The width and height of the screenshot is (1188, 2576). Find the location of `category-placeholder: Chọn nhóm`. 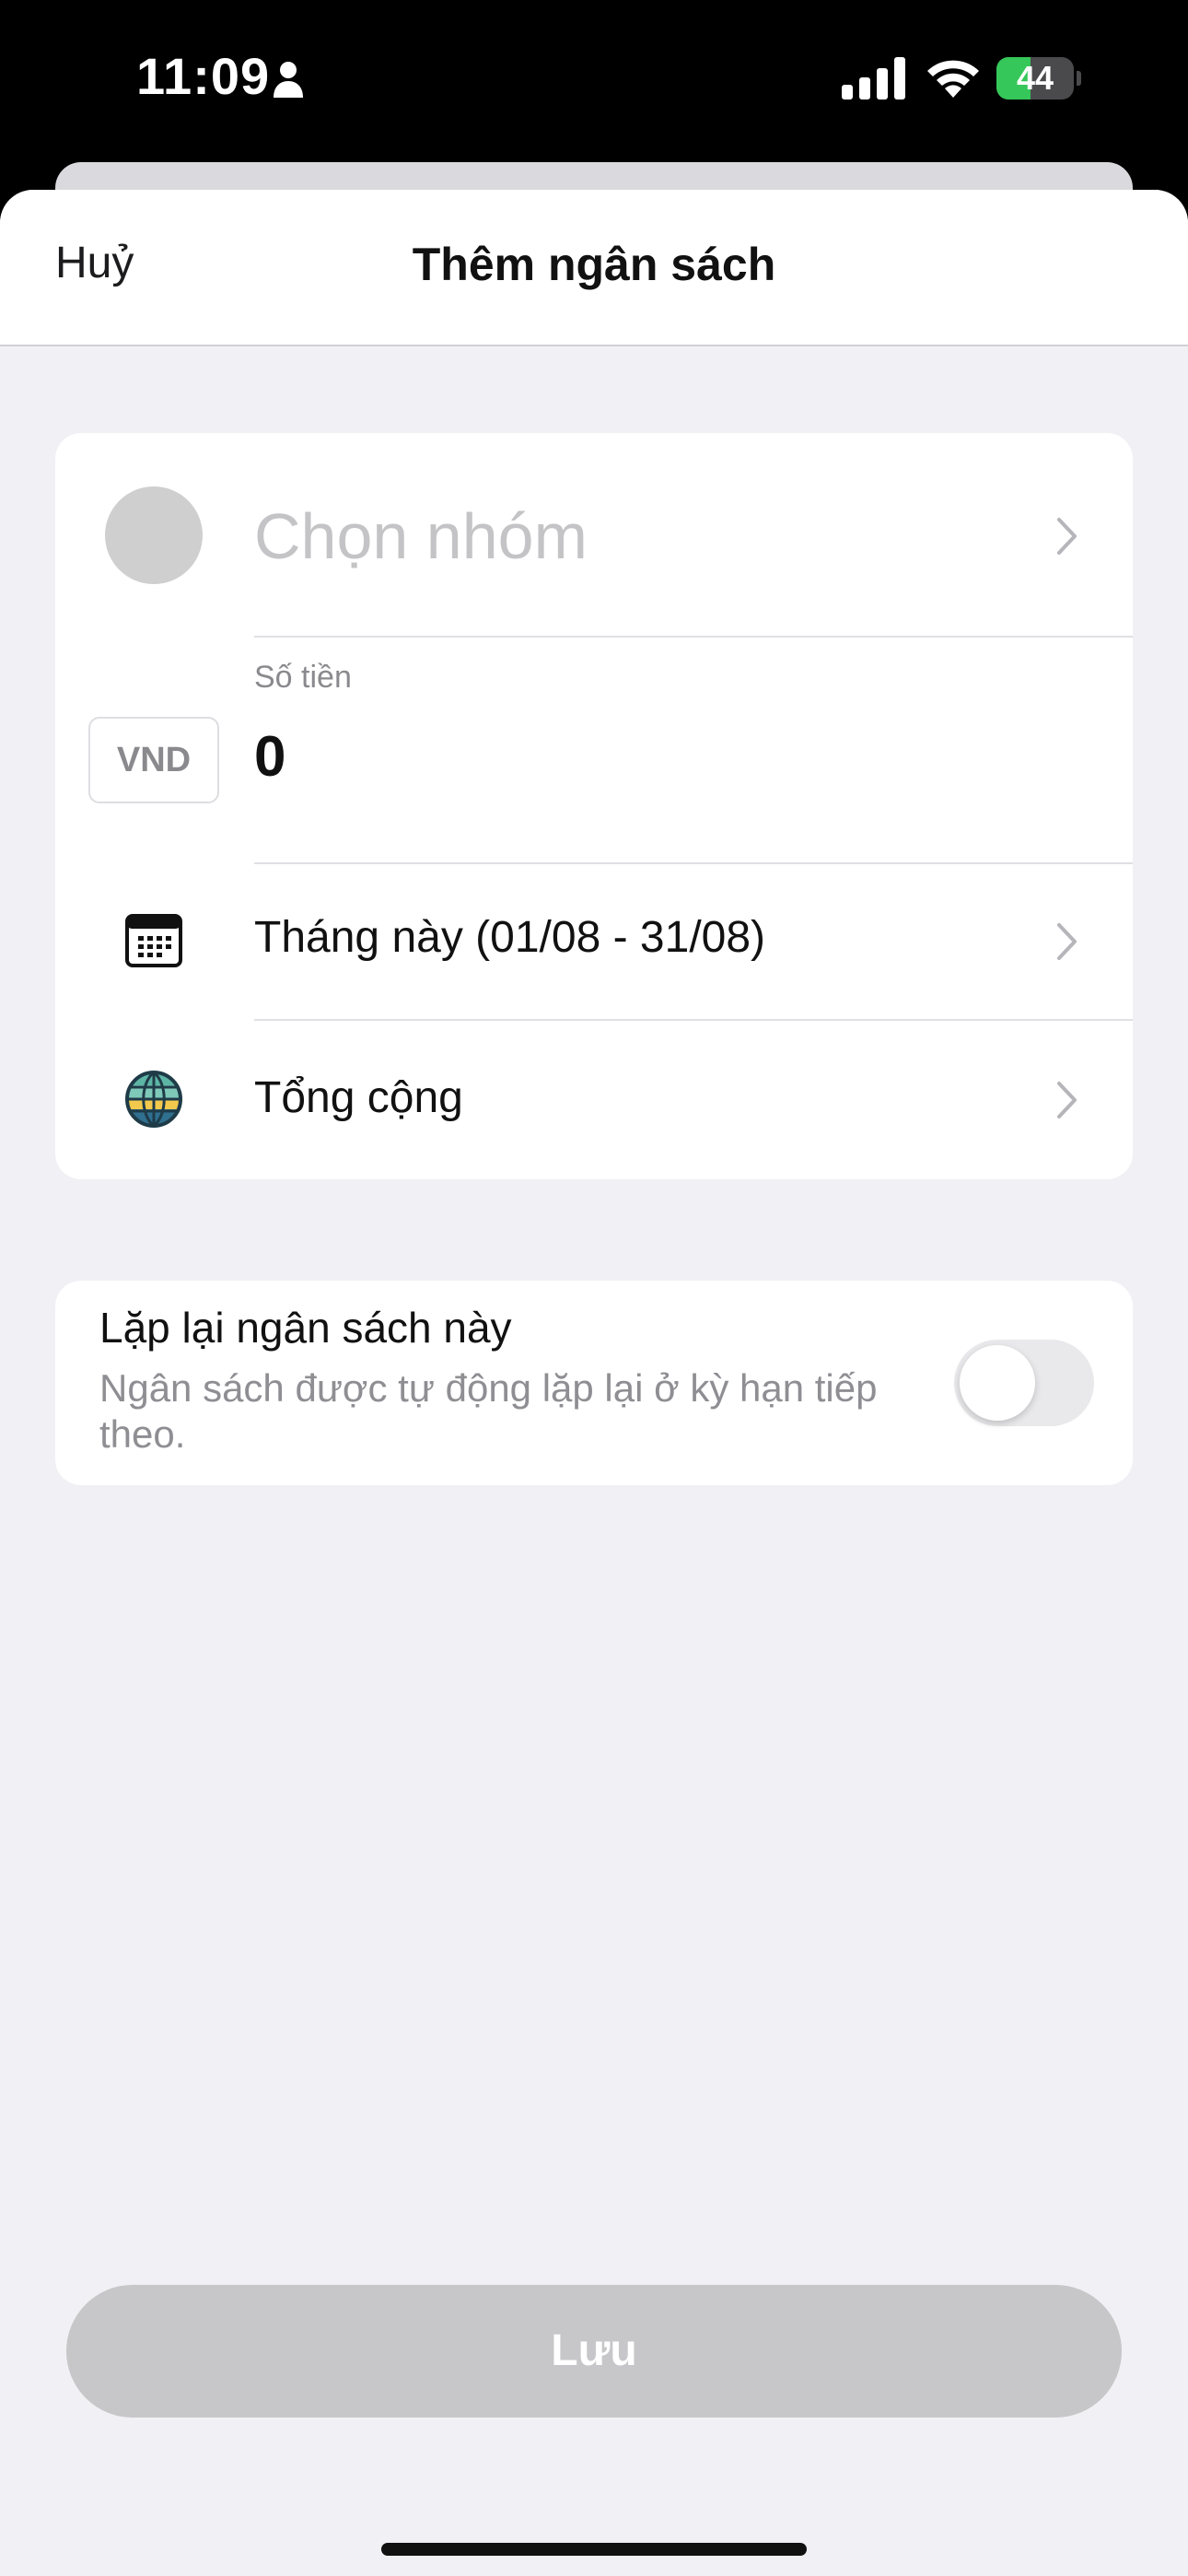

category-placeholder: Chọn nhóm is located at coordinates (421, 536).